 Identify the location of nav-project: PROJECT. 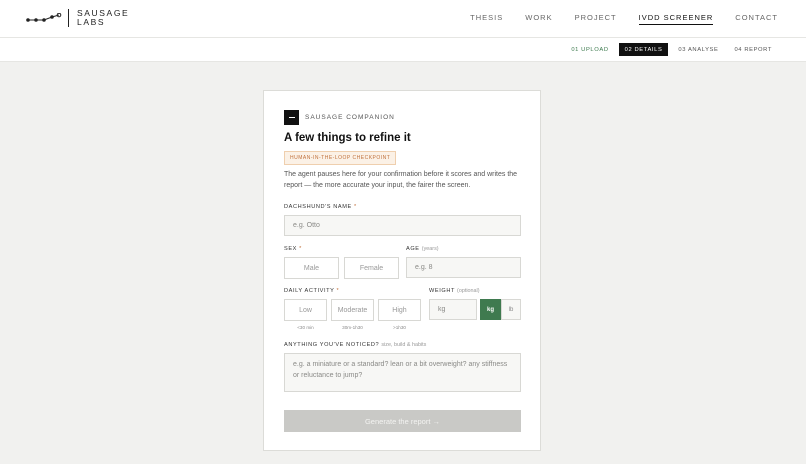
(596, 19).